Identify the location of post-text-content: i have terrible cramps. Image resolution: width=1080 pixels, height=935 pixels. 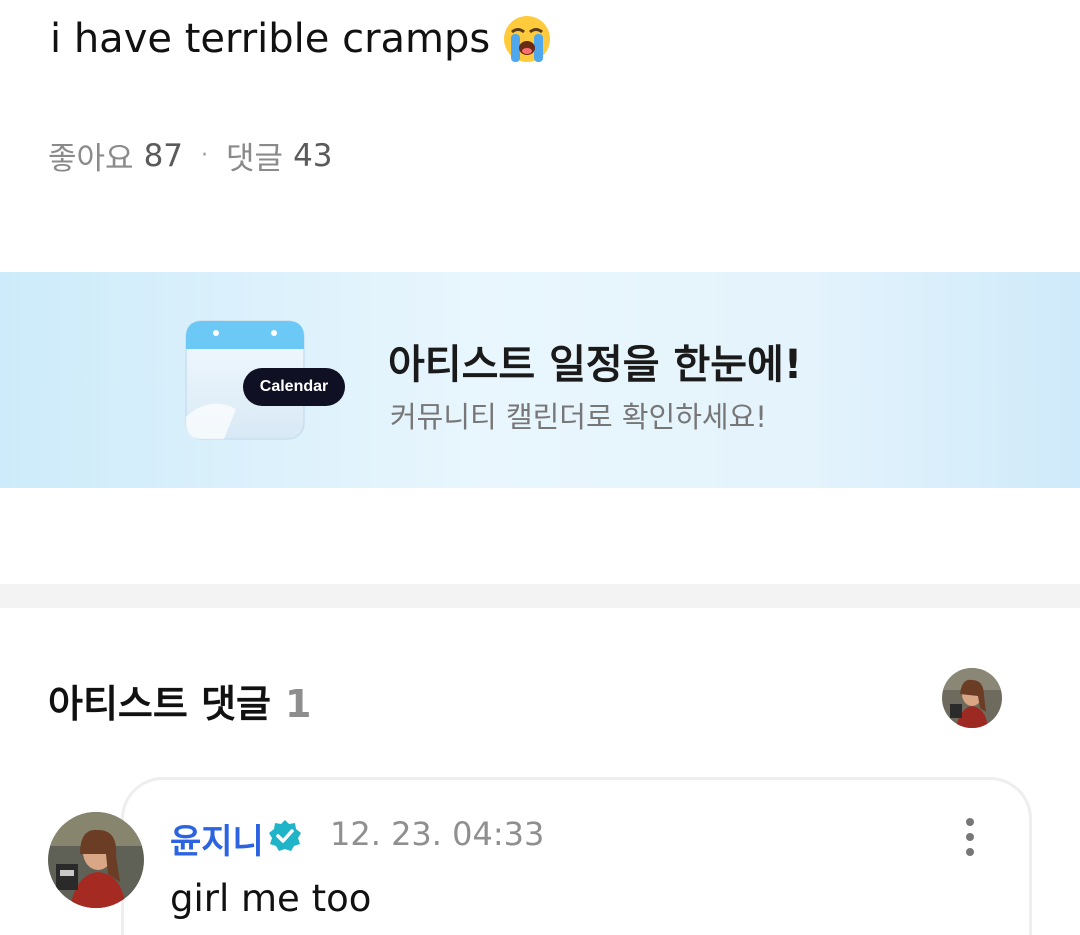
(270, 39).